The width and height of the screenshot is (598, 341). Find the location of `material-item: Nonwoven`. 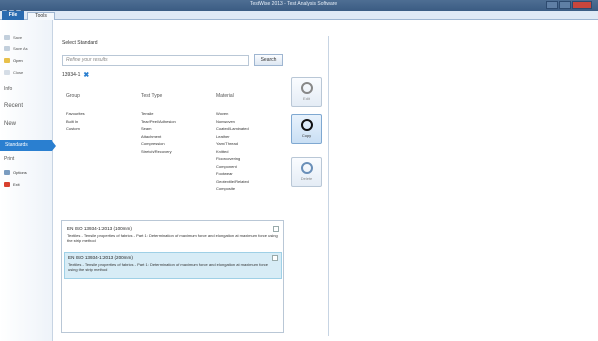

material-item: Nonwoven is located at coordinates (232, 122).